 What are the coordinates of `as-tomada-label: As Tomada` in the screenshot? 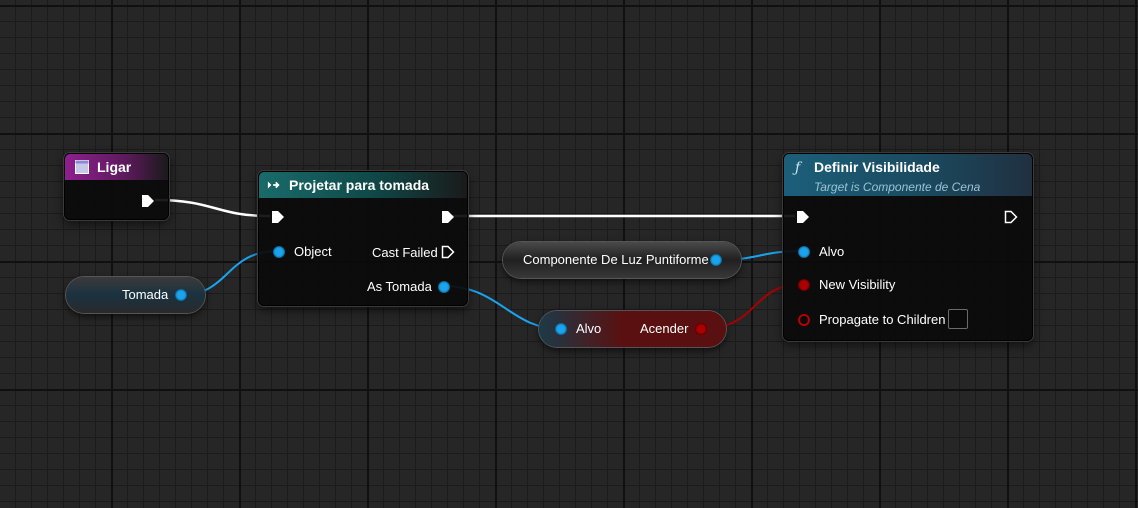 It's located at (399, 286).